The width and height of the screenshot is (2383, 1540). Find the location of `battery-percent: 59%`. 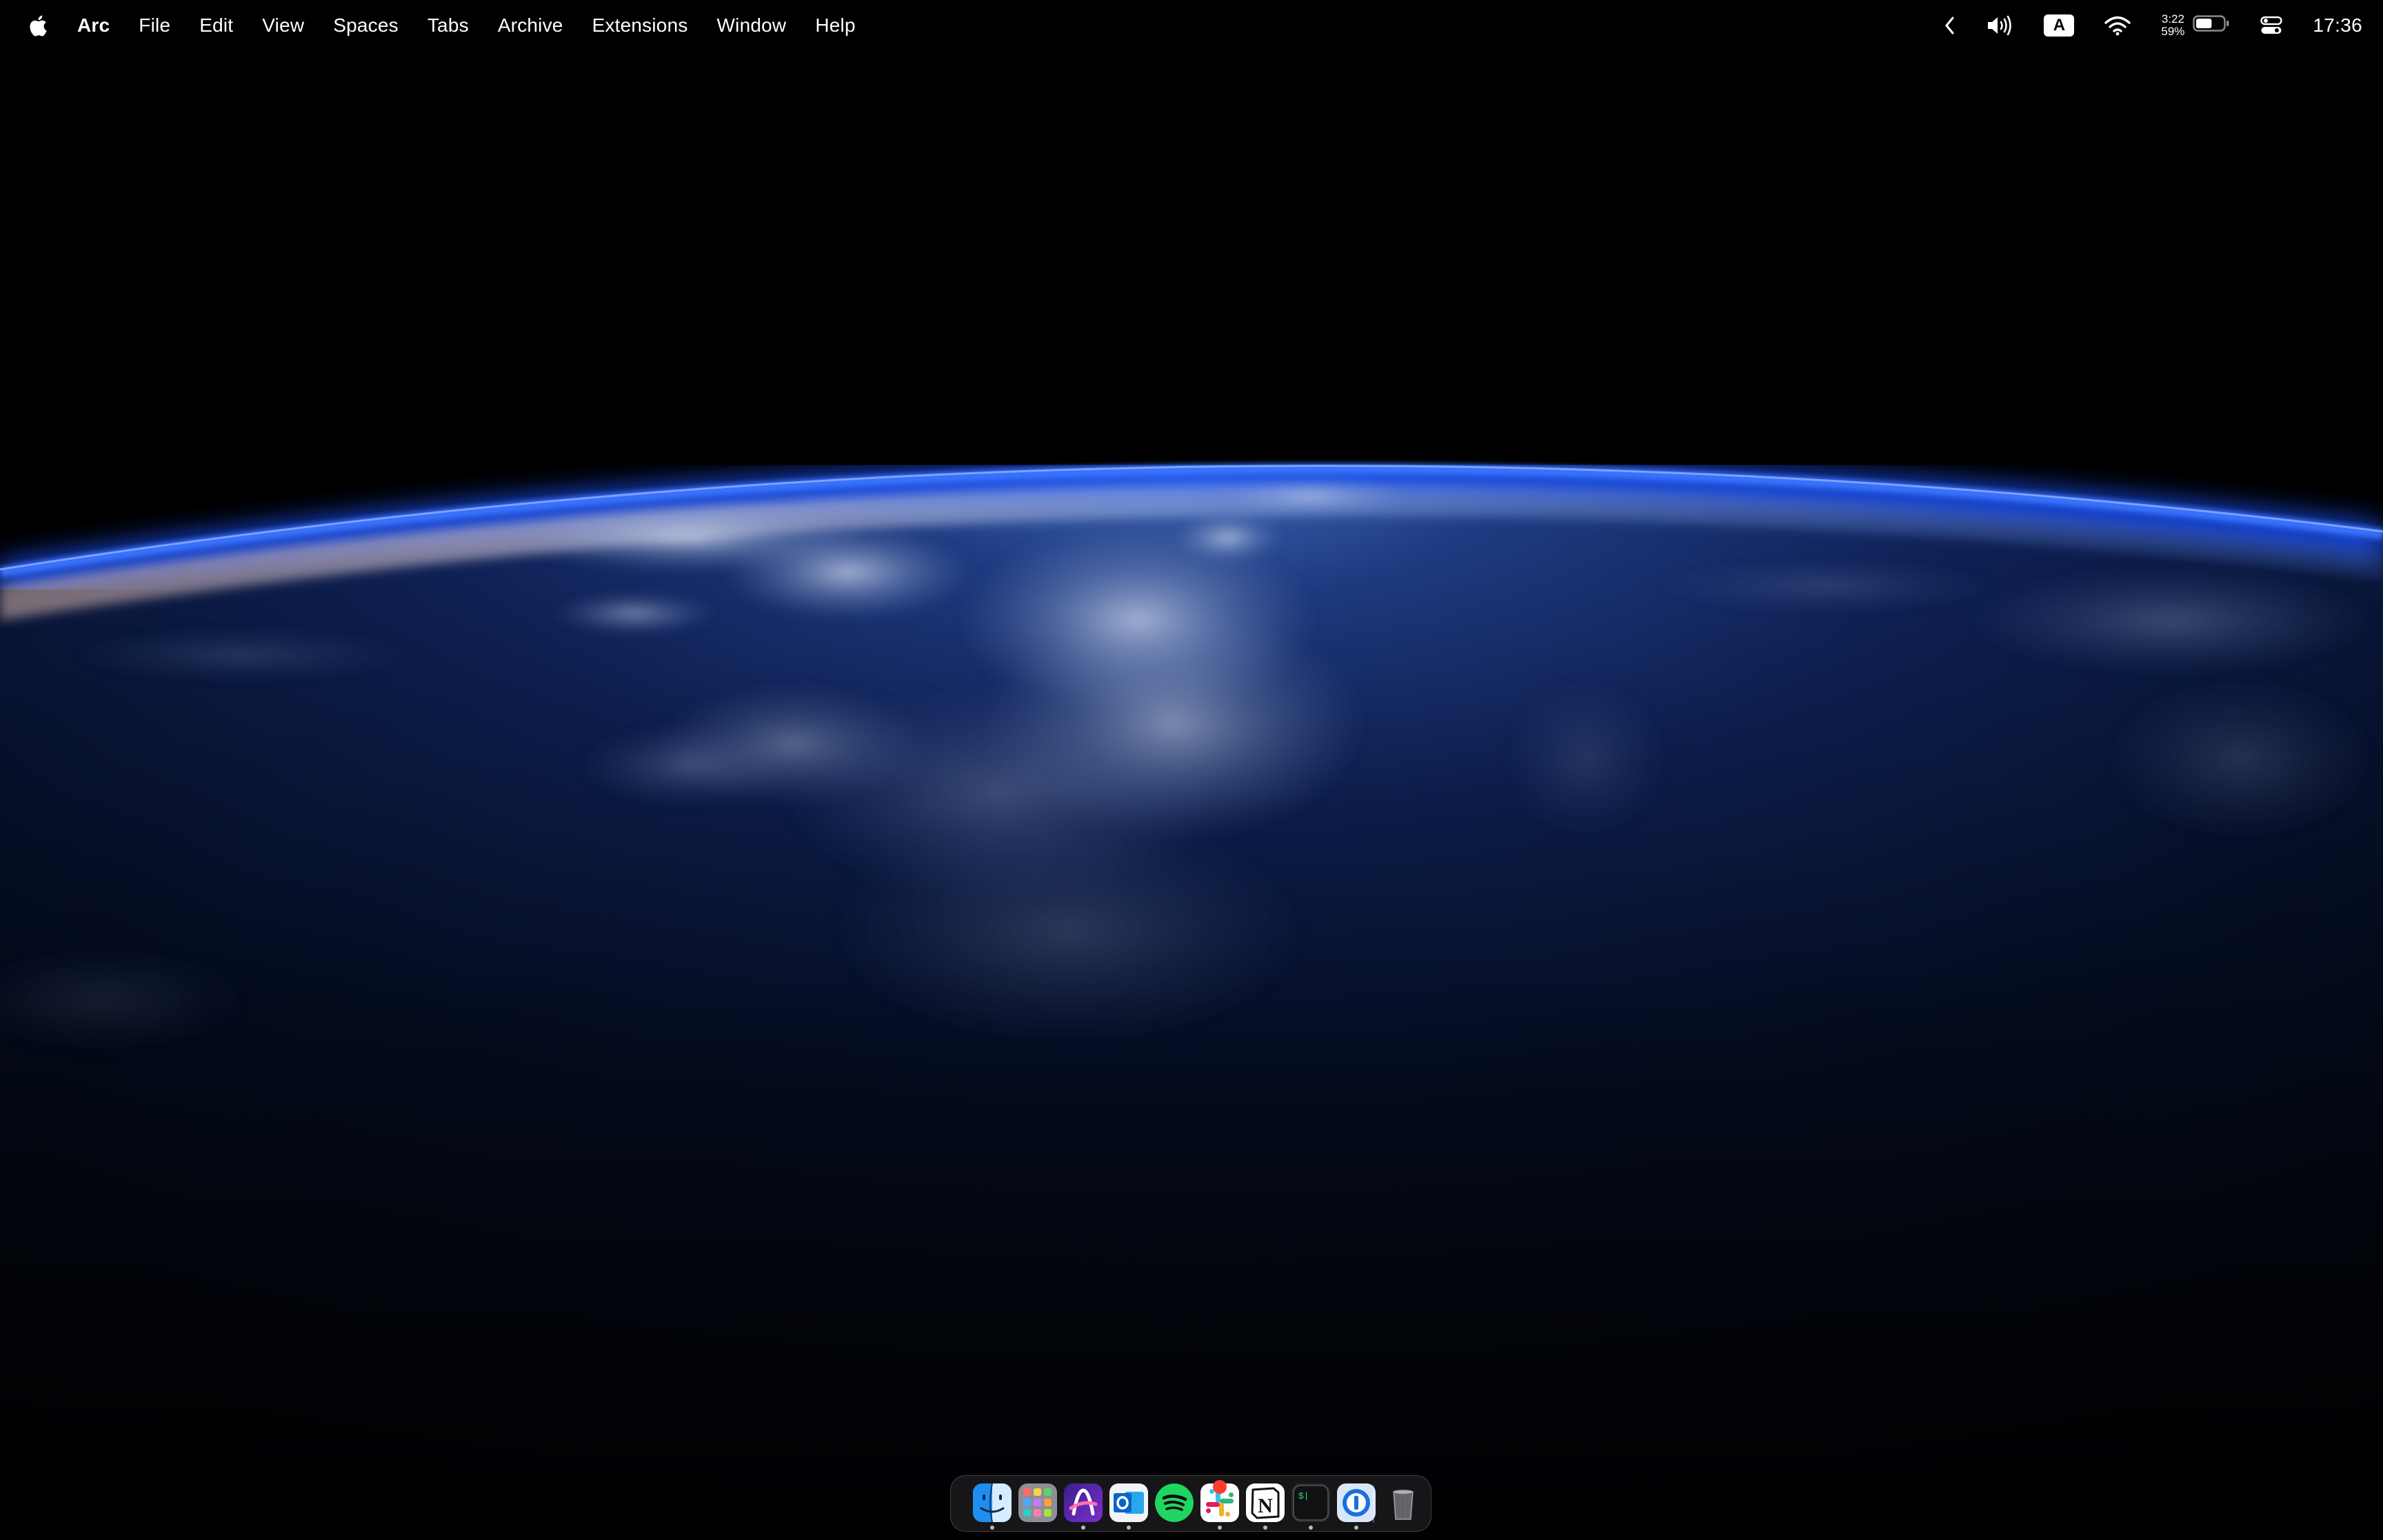

battery-percent: 59% is located at coordinates (2173, 32).